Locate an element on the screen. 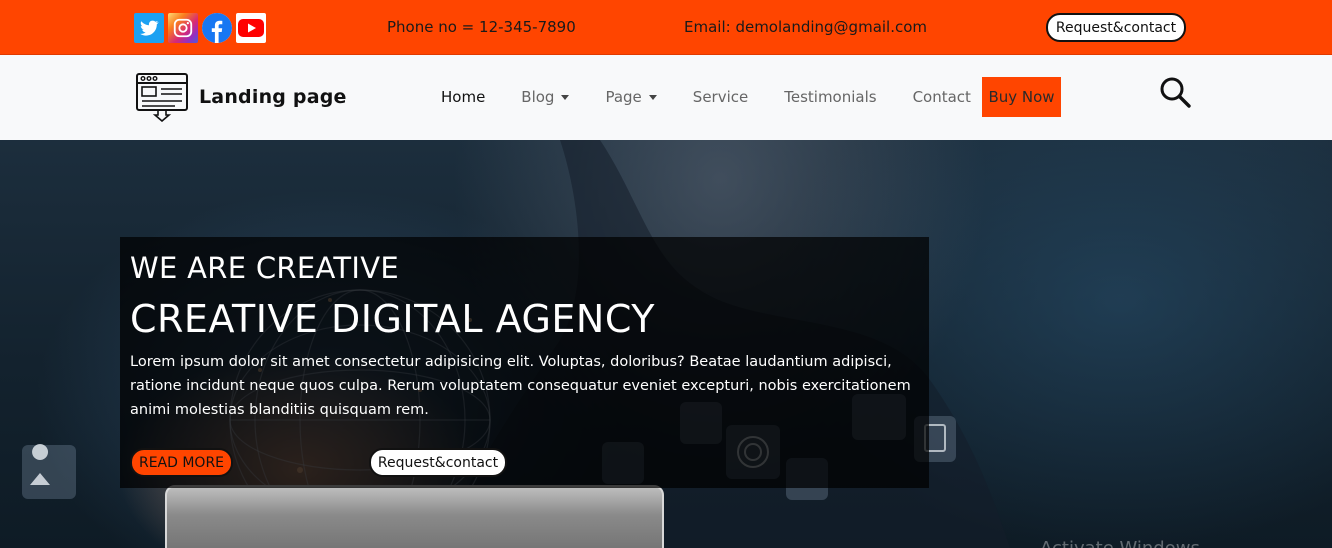 The width and height of the screenshot is (1332, 548). nav-item-label: Contact is located at coordinates (941, 97).